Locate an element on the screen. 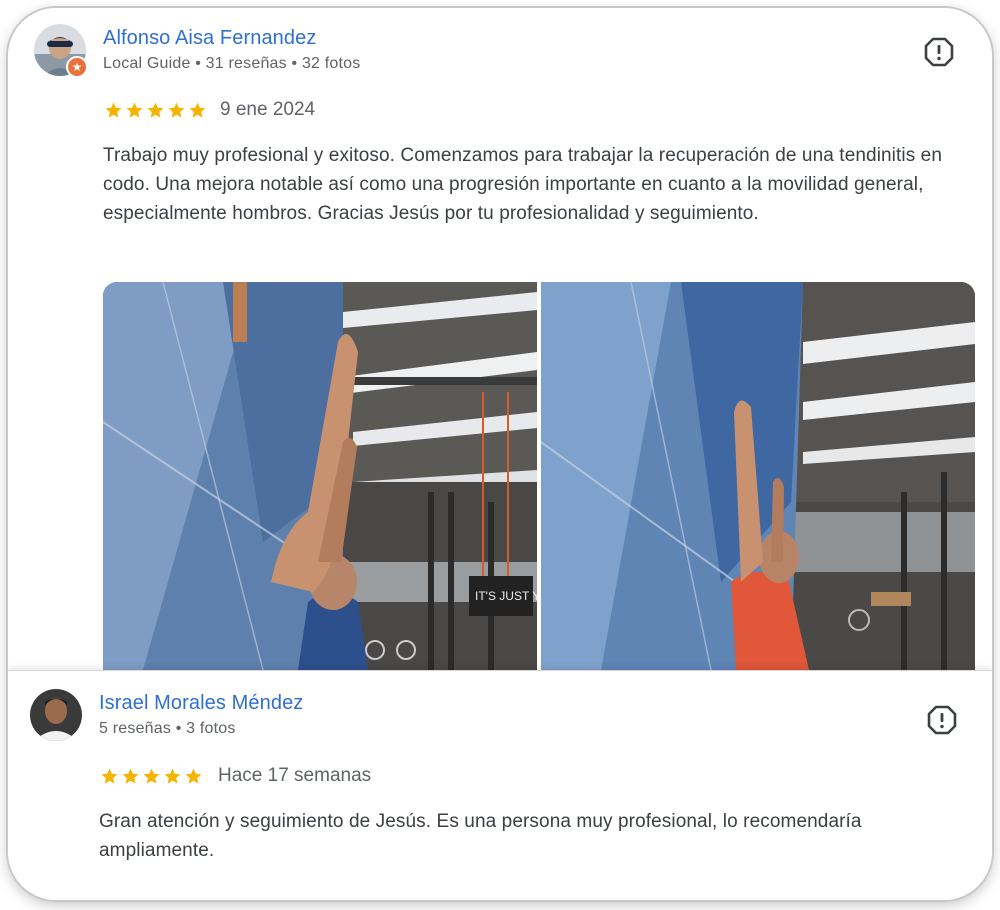 This screenshot has width=1000, height=910. local-guide-badge-icon: ★ is located at coordinates (77, 67).